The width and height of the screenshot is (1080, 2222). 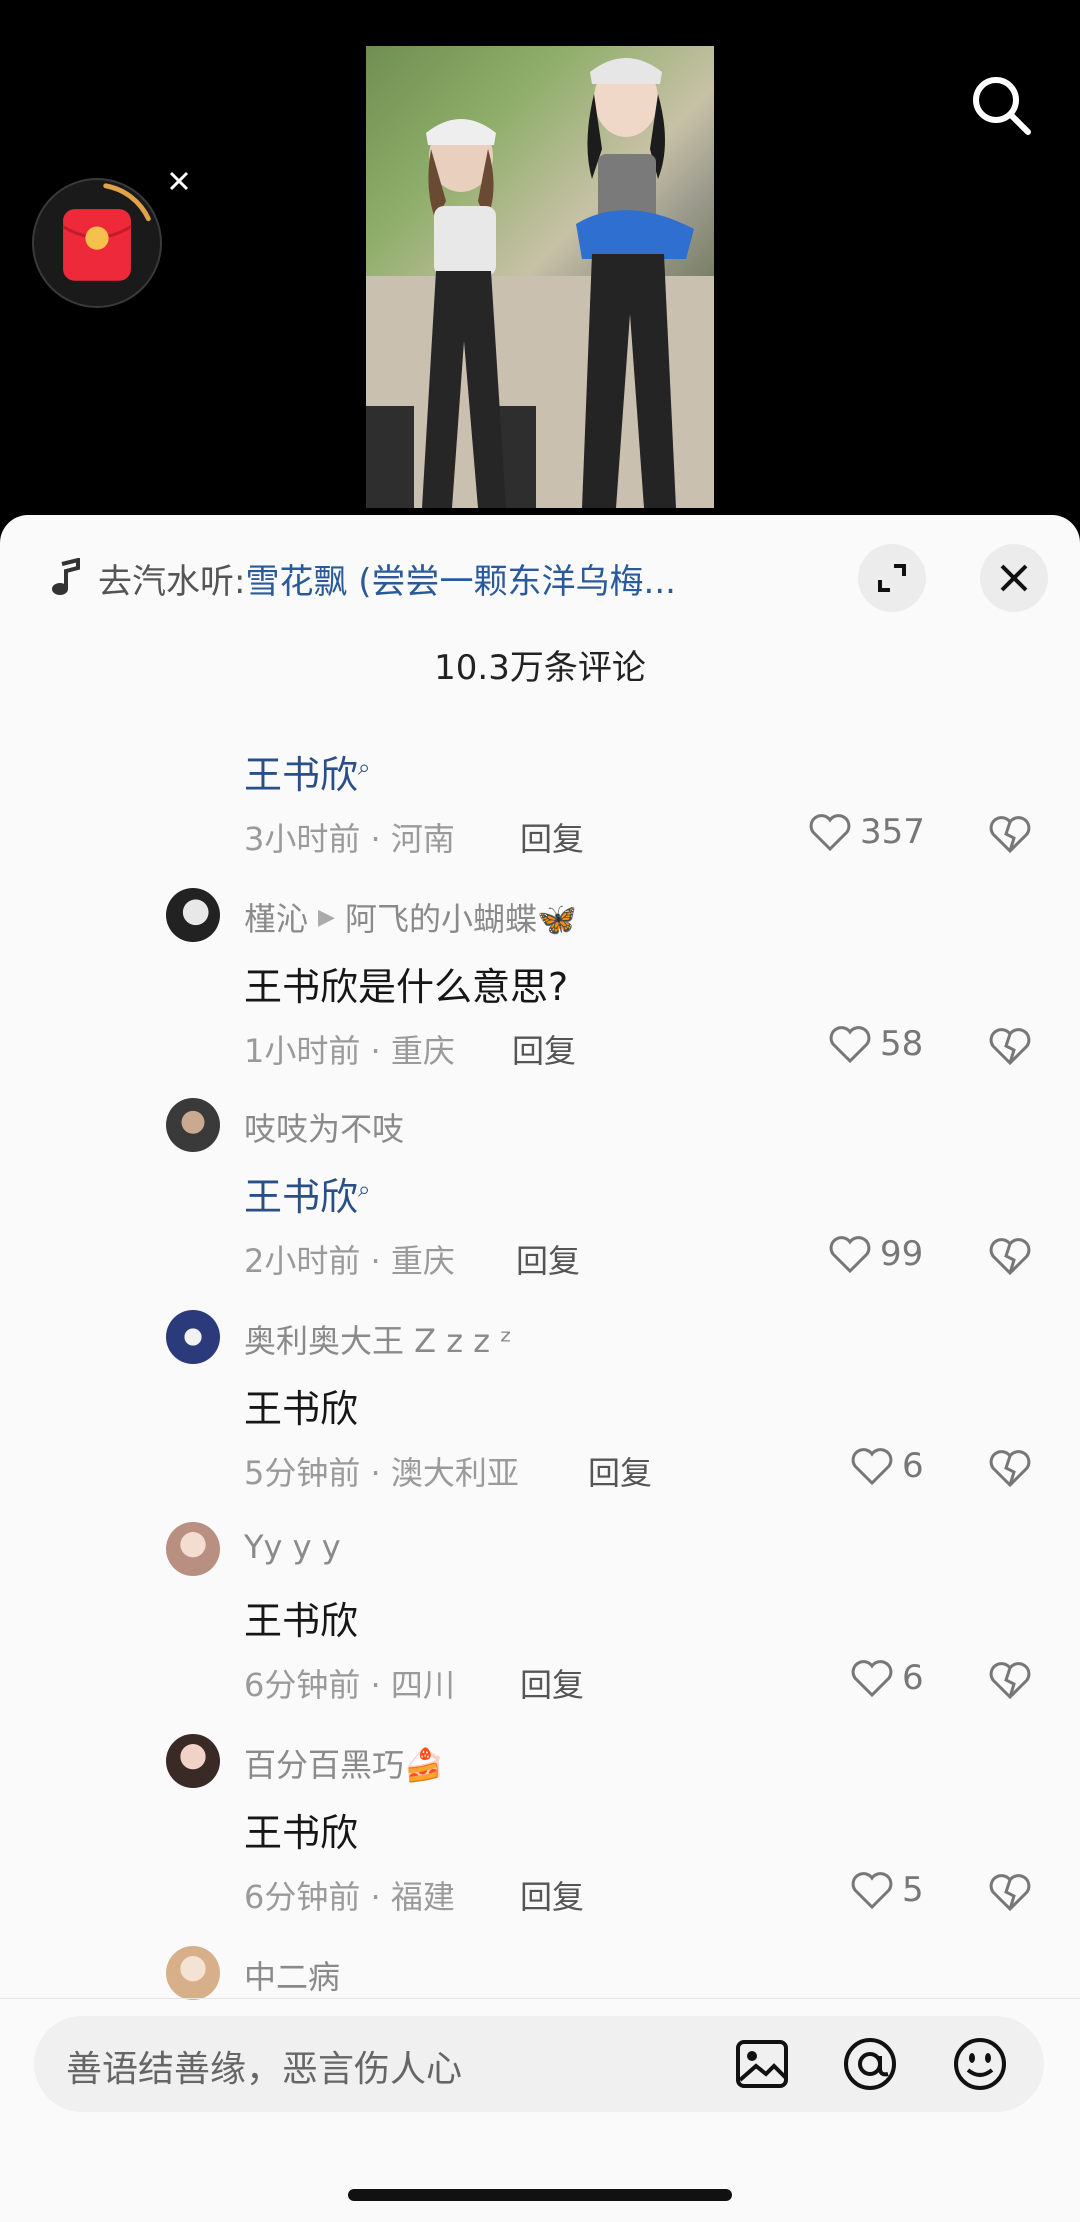 What do you see at coordinates (762, 2064) in the screenshot?
I see `image-icon` at bounding box center [762, 2064].